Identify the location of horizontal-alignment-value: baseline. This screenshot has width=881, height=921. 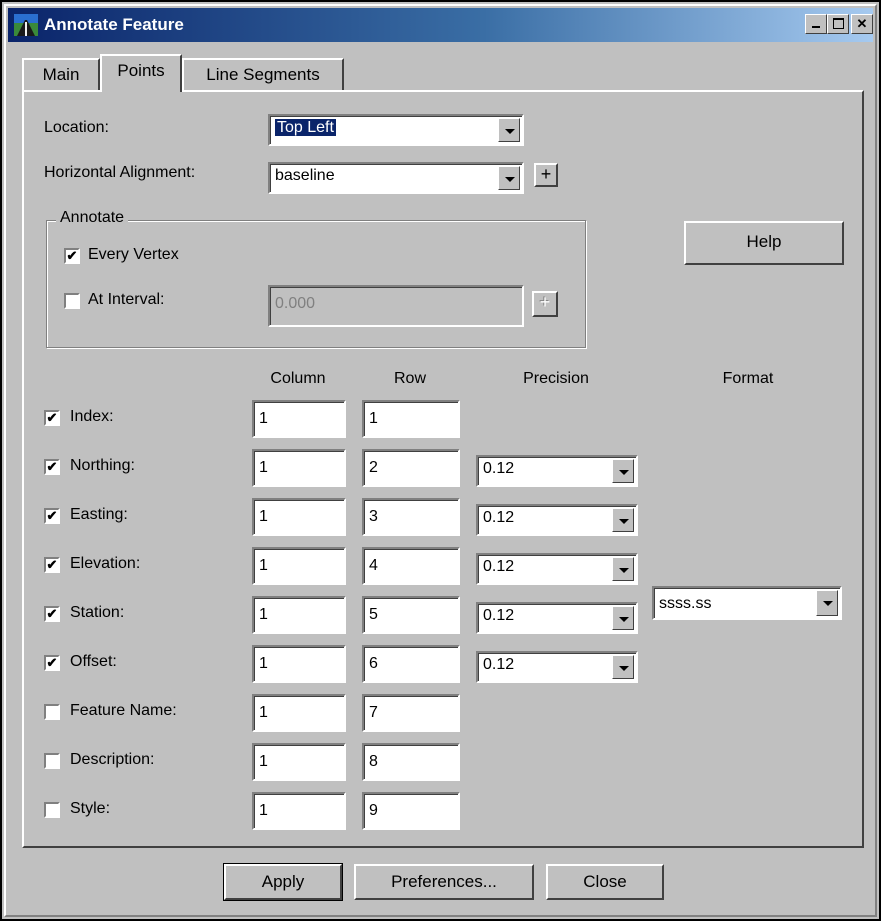
(305, 175).